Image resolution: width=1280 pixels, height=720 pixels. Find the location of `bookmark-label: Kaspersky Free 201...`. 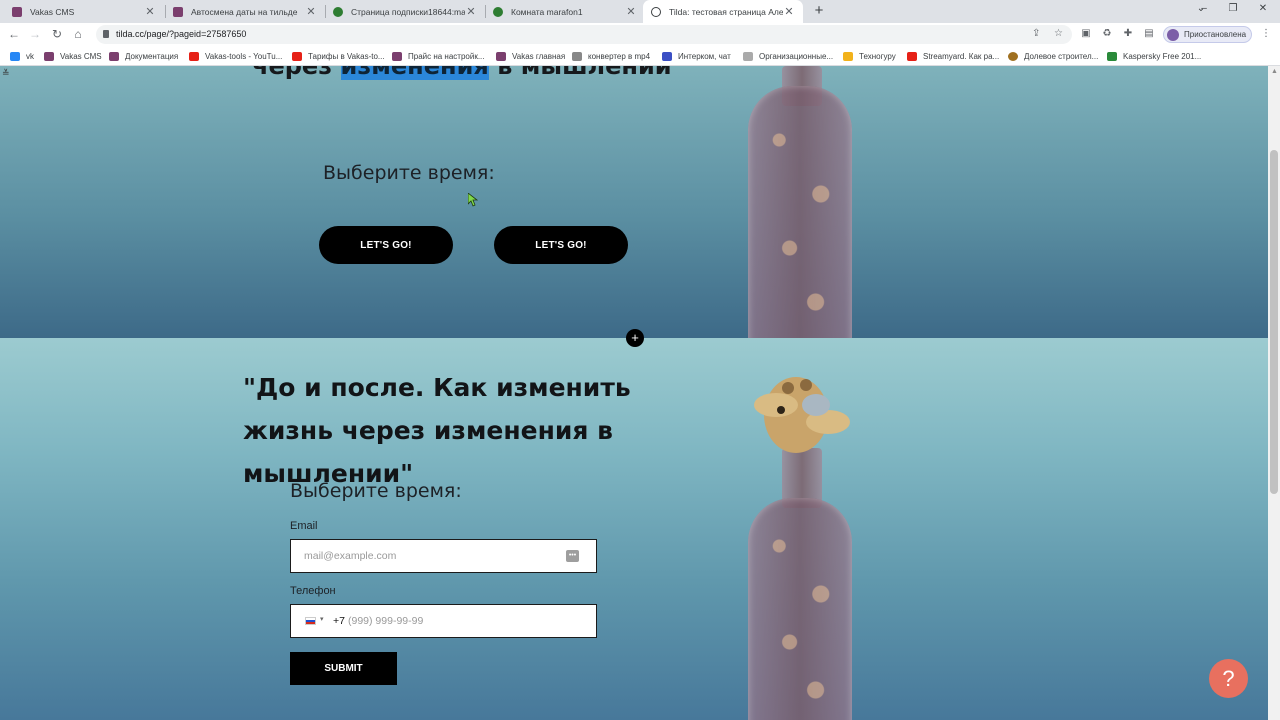

bookmark-label: Kaspersky Free 201... is located at coordinates (1162, 56).